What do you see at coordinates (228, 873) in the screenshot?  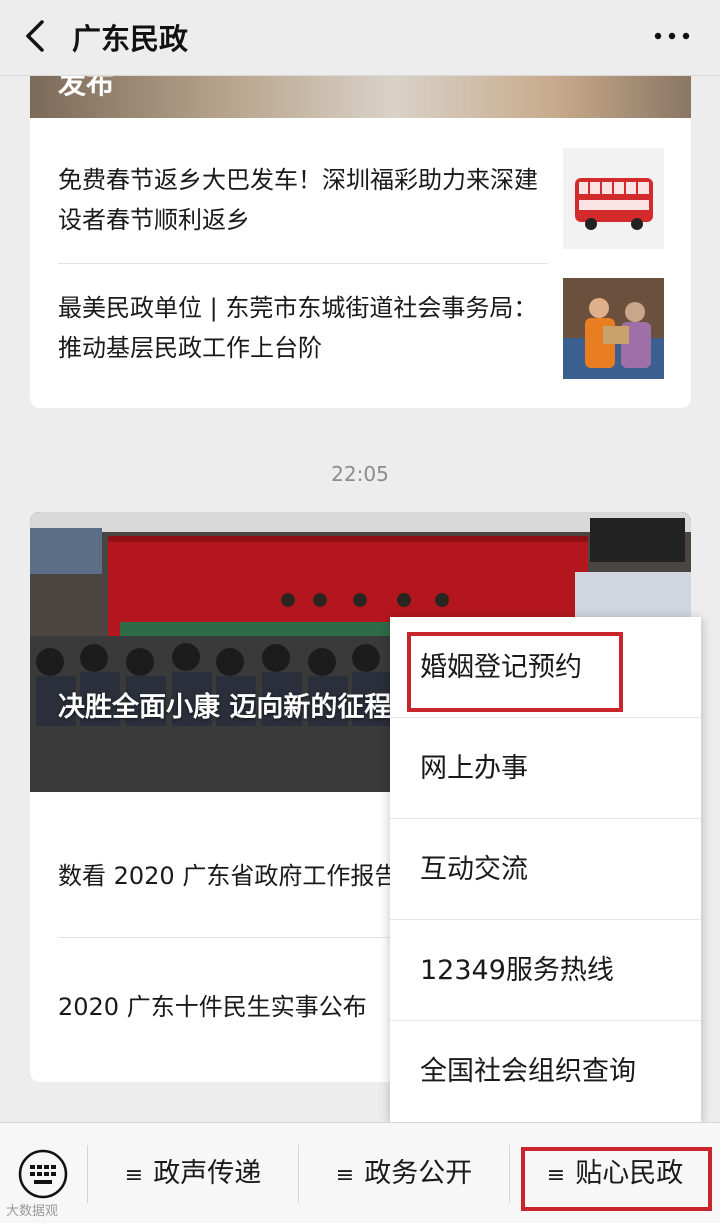 I see `article-title: 数看 2020 广东省政府工作报告` at bounding box center [228, 873].